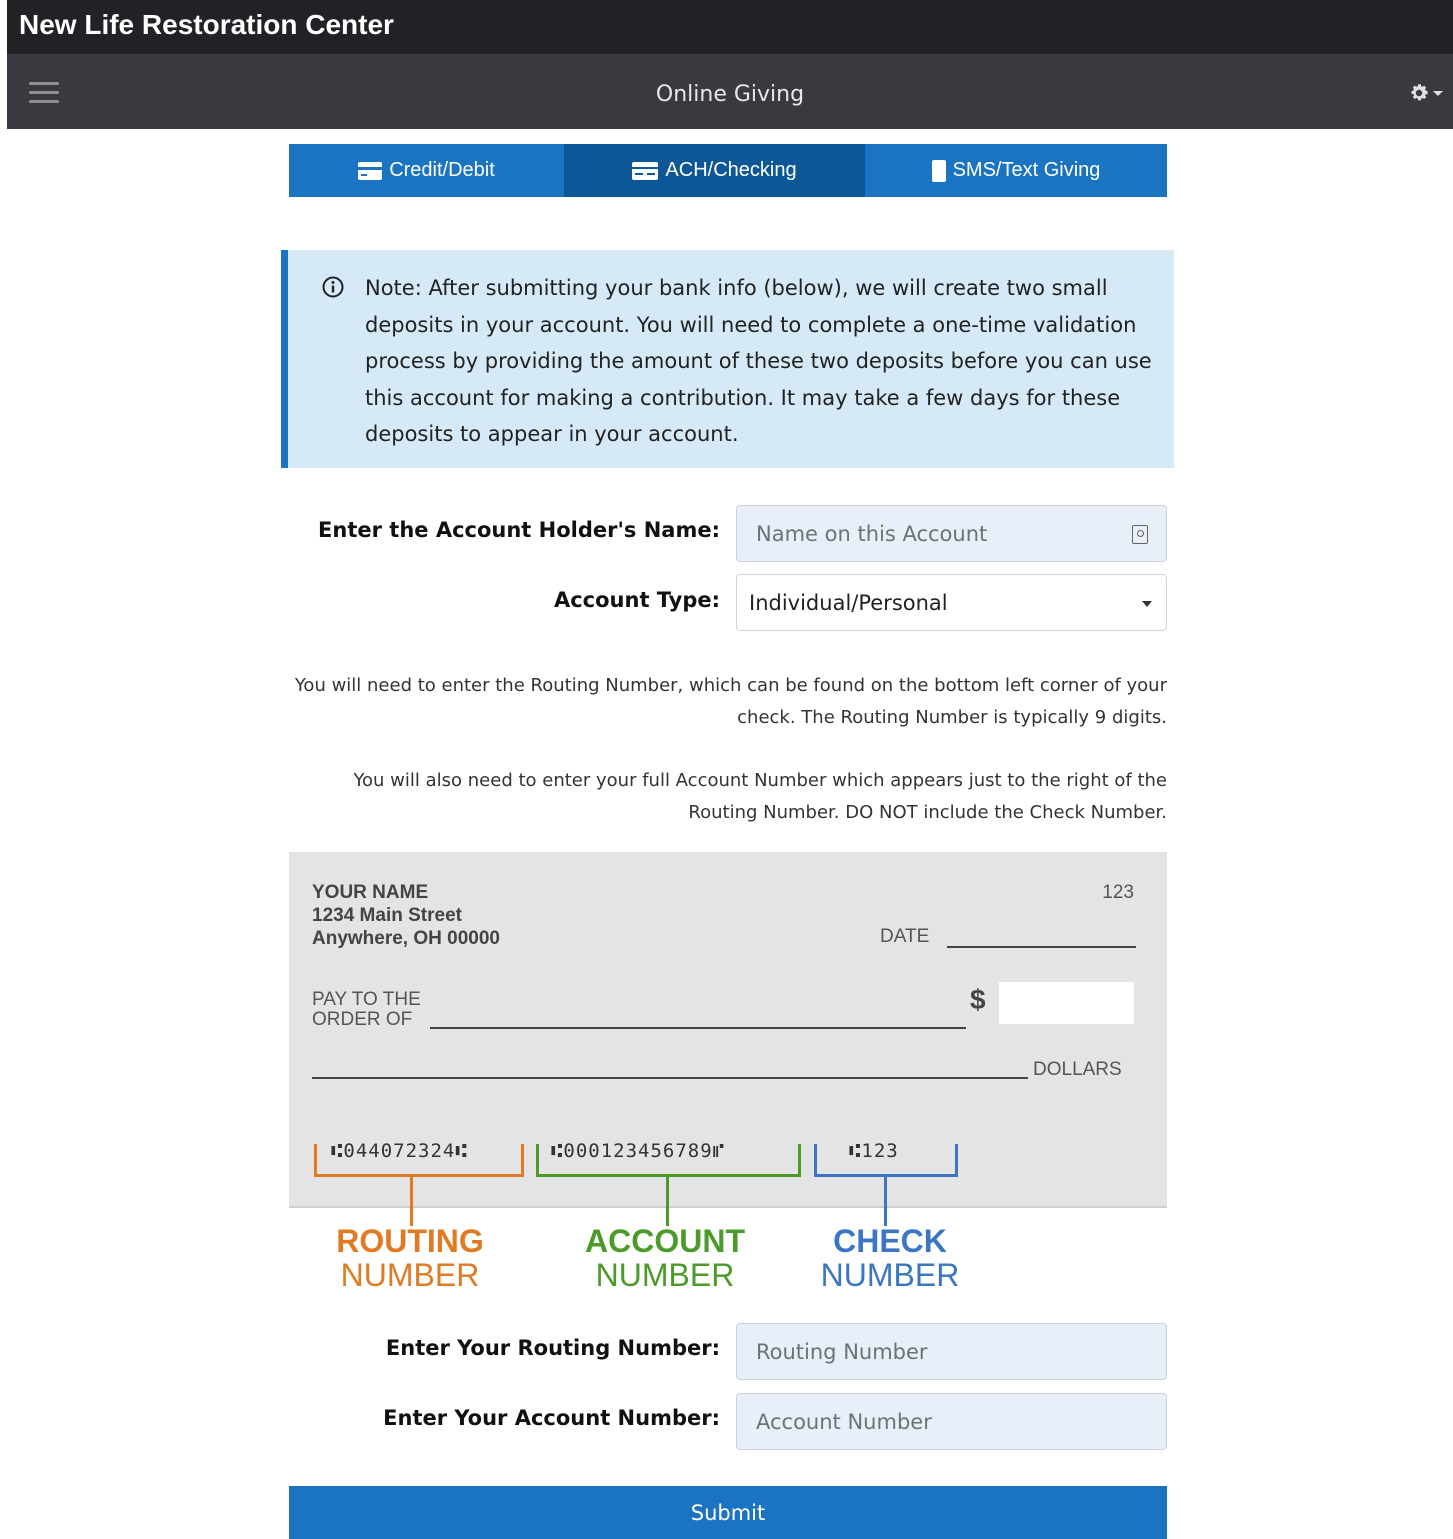  I want to click on gear-icon, so click(1419, 92).